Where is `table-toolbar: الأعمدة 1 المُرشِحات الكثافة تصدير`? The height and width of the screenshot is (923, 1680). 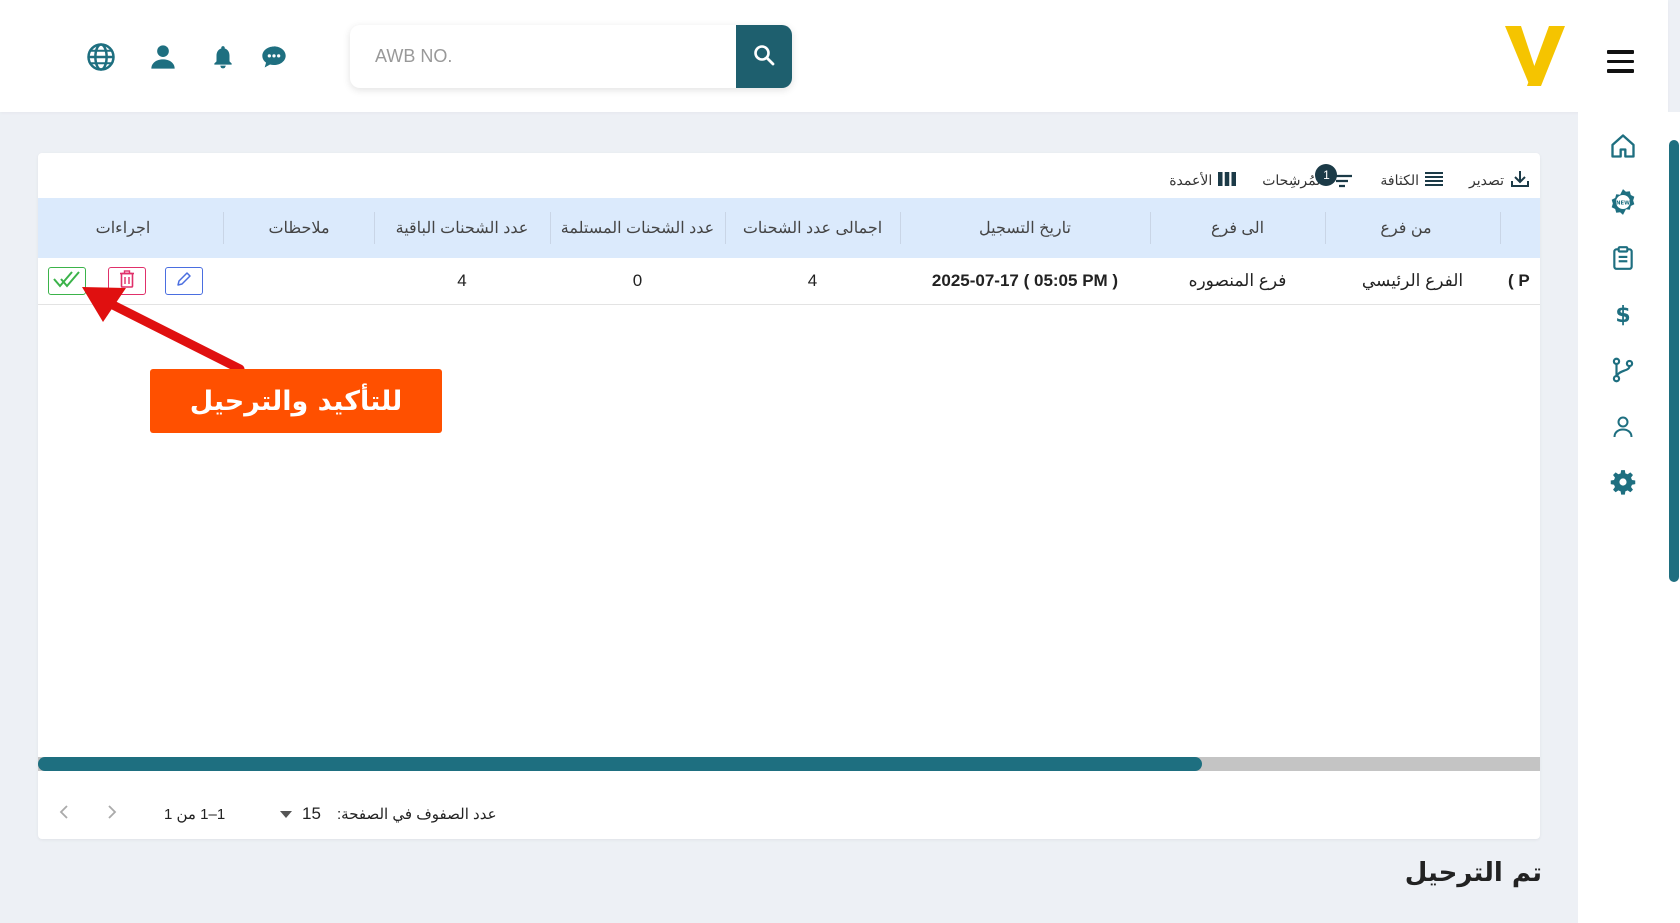 table-toolbar: الأعمدة 1 المُرشِحات الكثافة تصدير is located at coordinates (1349, 180).